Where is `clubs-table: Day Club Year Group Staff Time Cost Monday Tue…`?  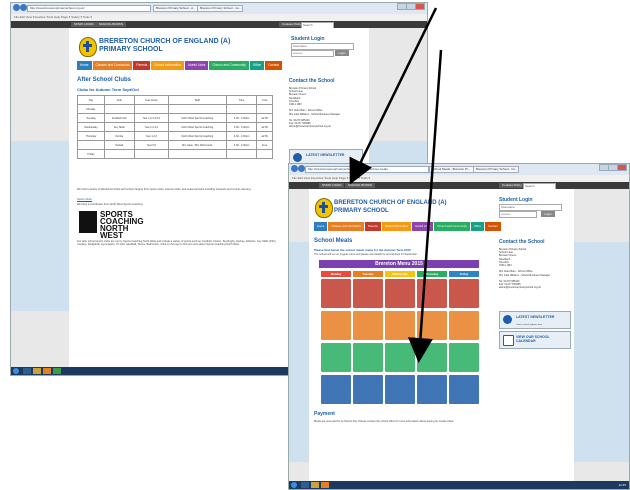 clubs-table: Day Club Year Group Staff Time Cost Monday Tue… is located at coordinates (175, 127).